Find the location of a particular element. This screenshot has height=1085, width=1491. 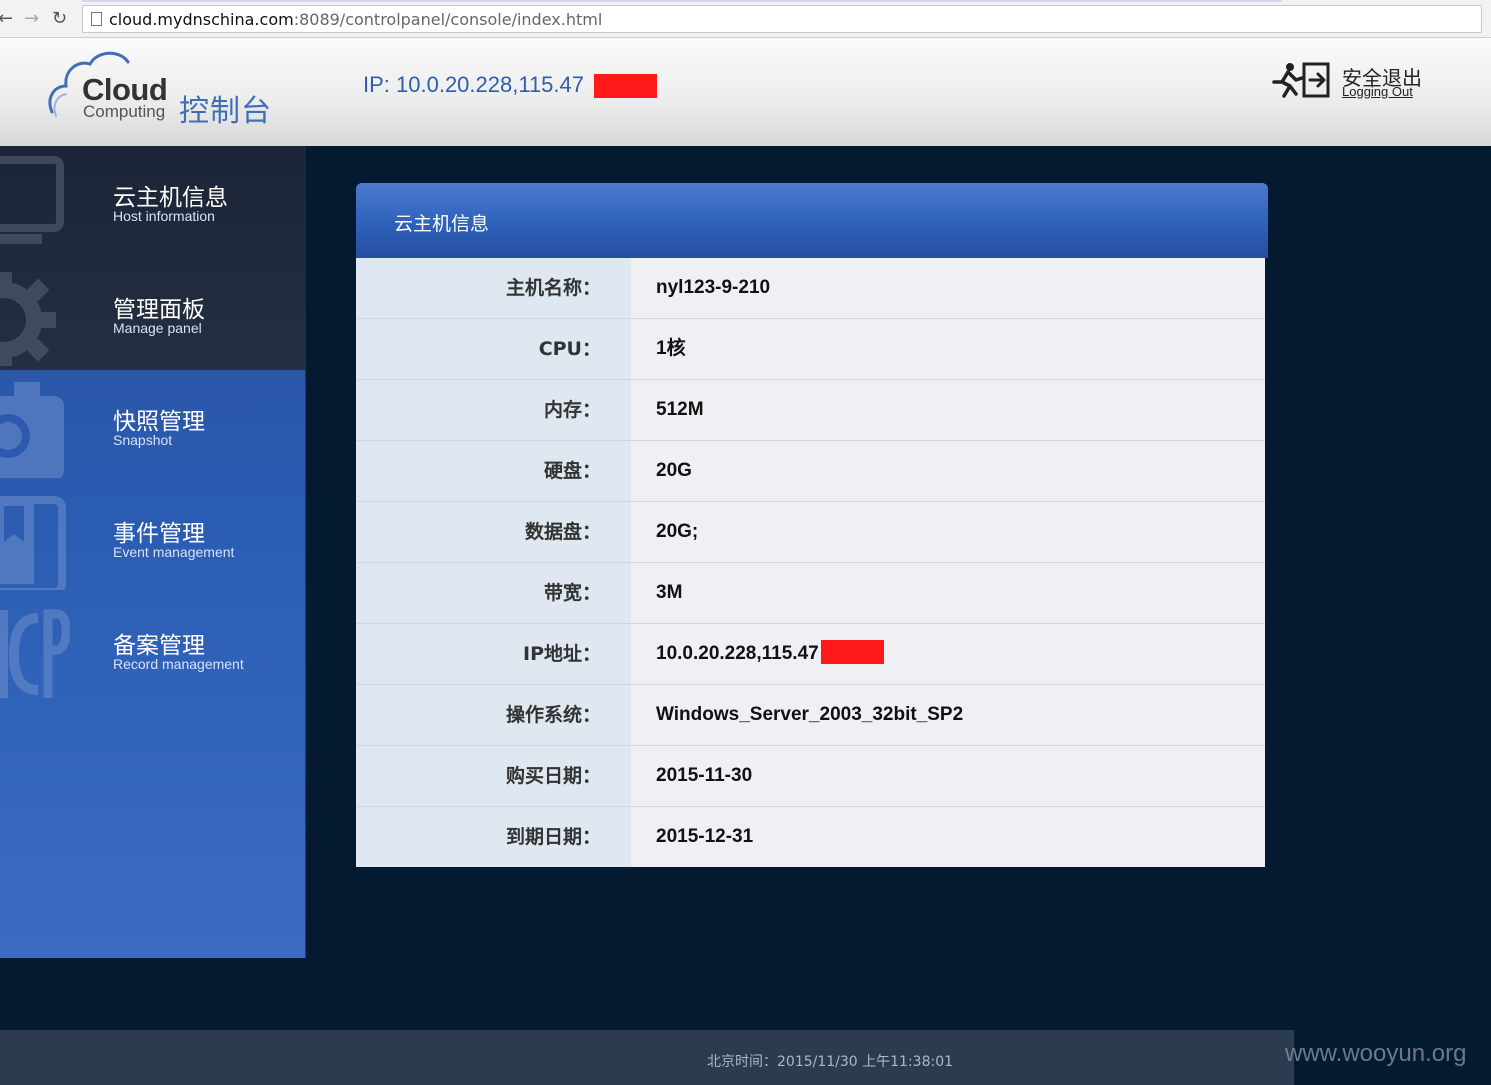

icp-icon is located at coordinates (35, 653).